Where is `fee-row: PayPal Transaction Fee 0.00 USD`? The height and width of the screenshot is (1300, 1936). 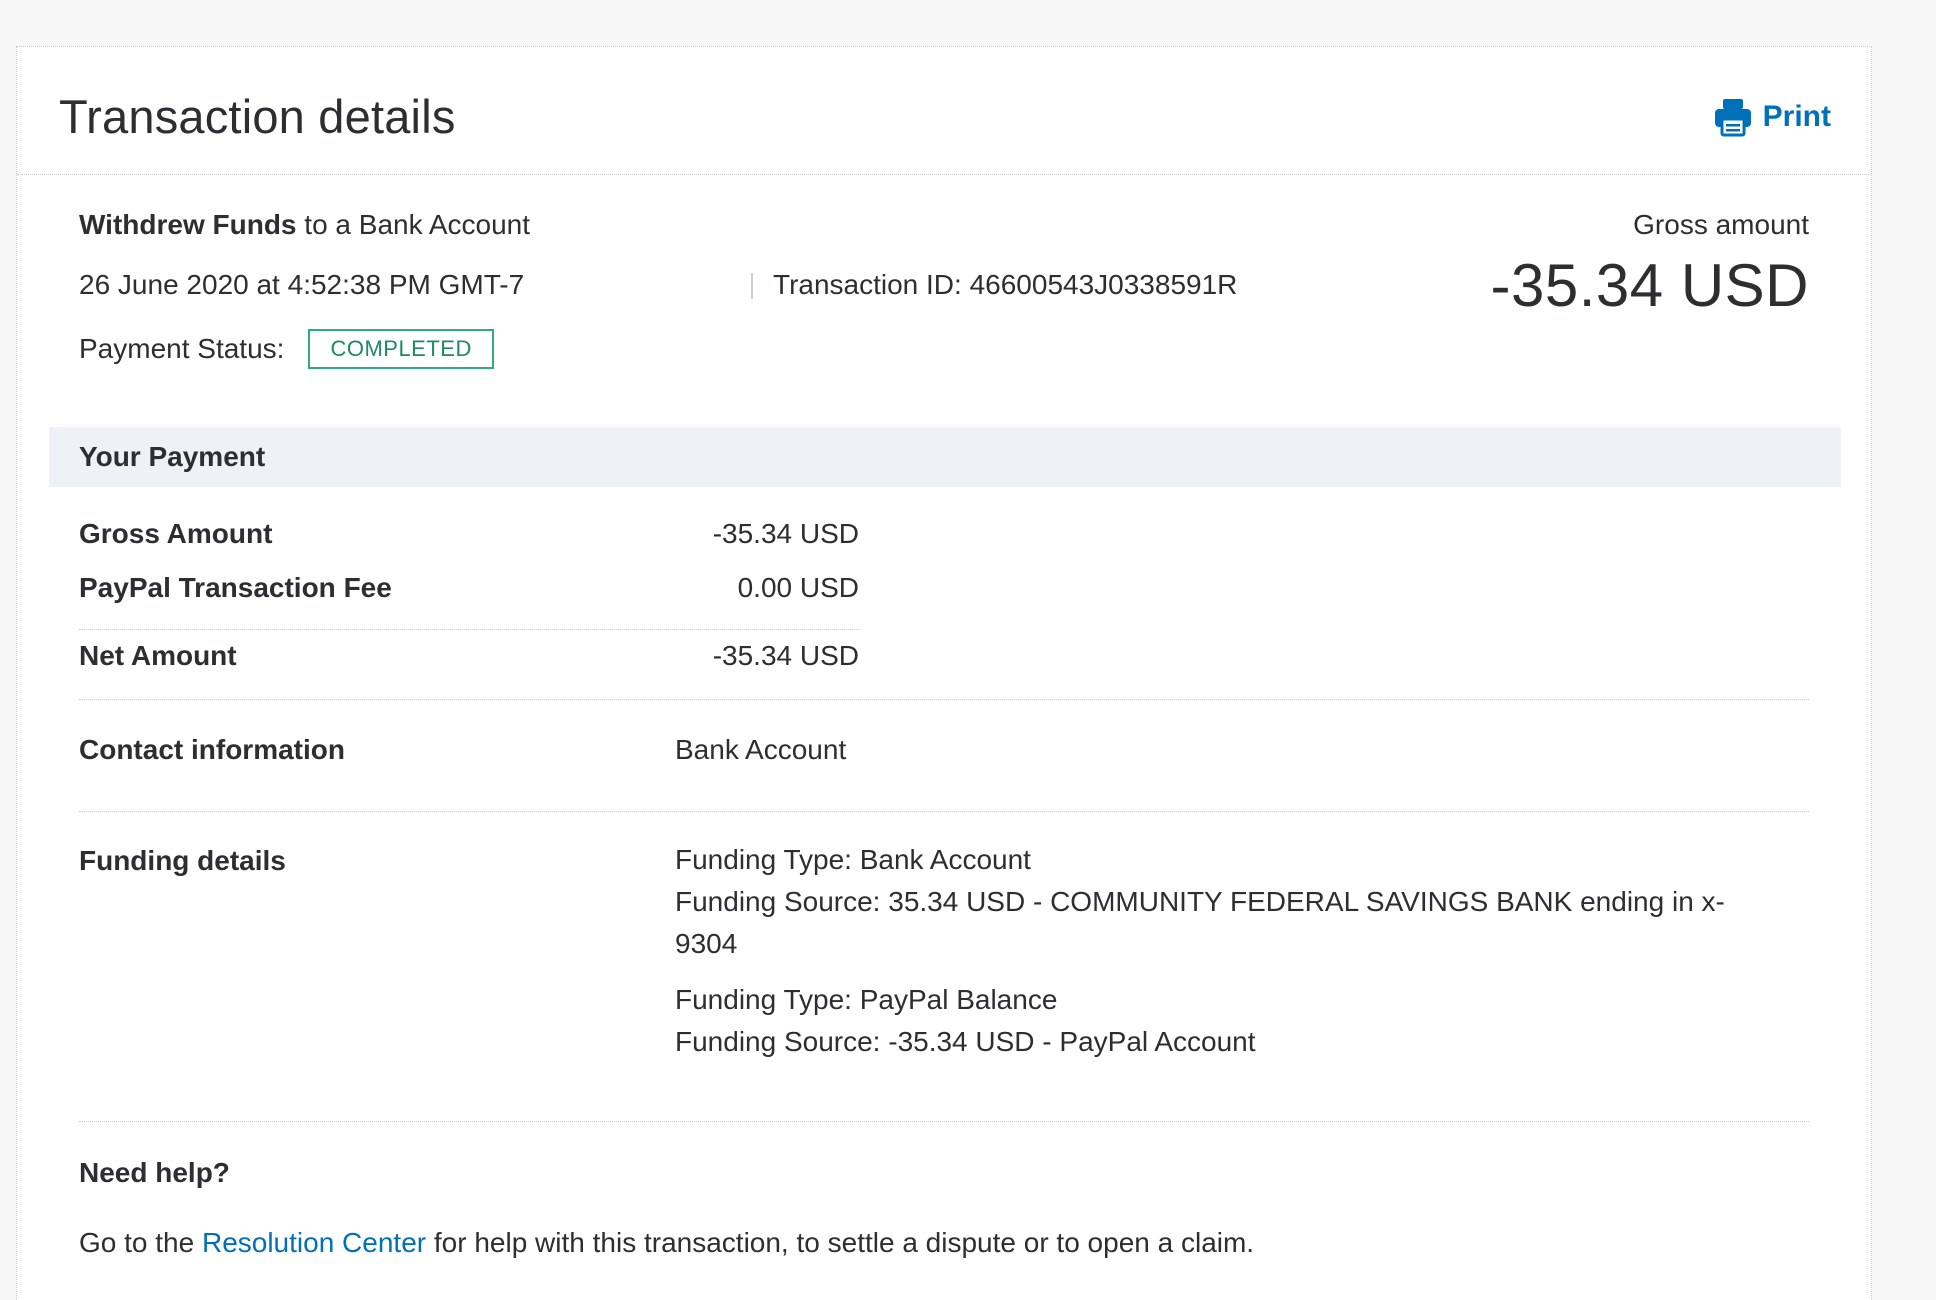 fee-row: PayPal Transaction Fee 0.00 USD is located at coordinates (469, 592).